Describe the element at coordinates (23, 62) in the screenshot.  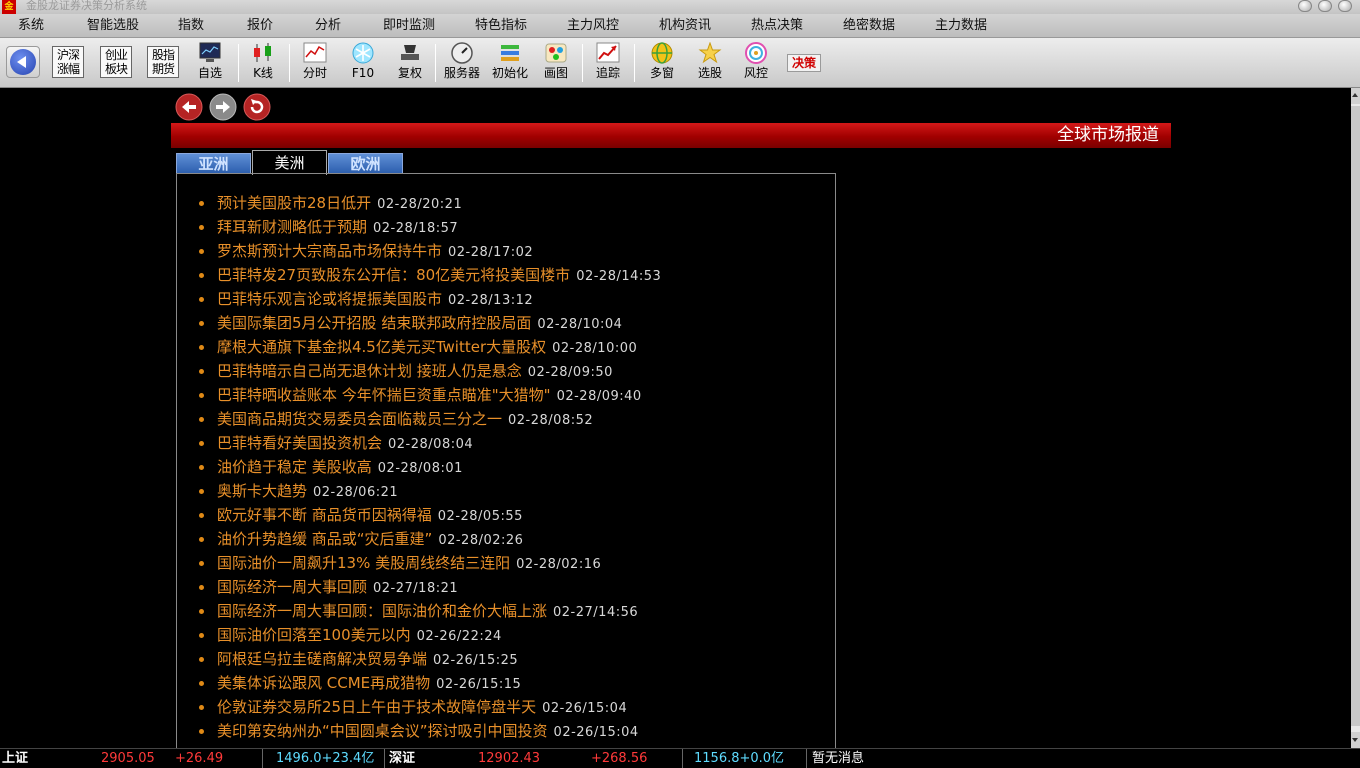
I see `back-button` at that location.